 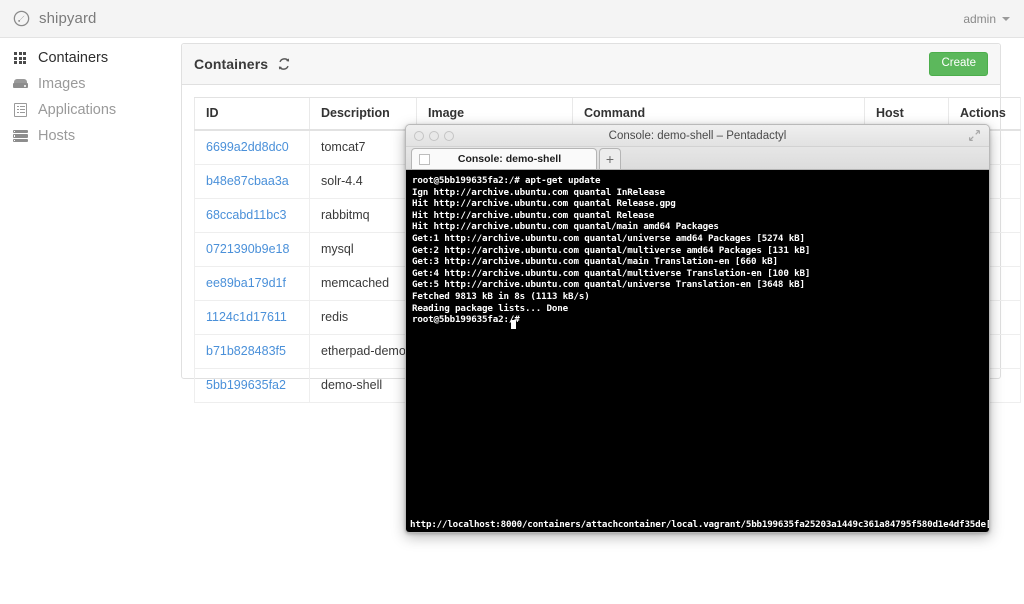 What do you see at coordinates (246, 215) in the screenshot?
I see `container-link: 68ccabd11bc3` at bounding box center [246, 215].